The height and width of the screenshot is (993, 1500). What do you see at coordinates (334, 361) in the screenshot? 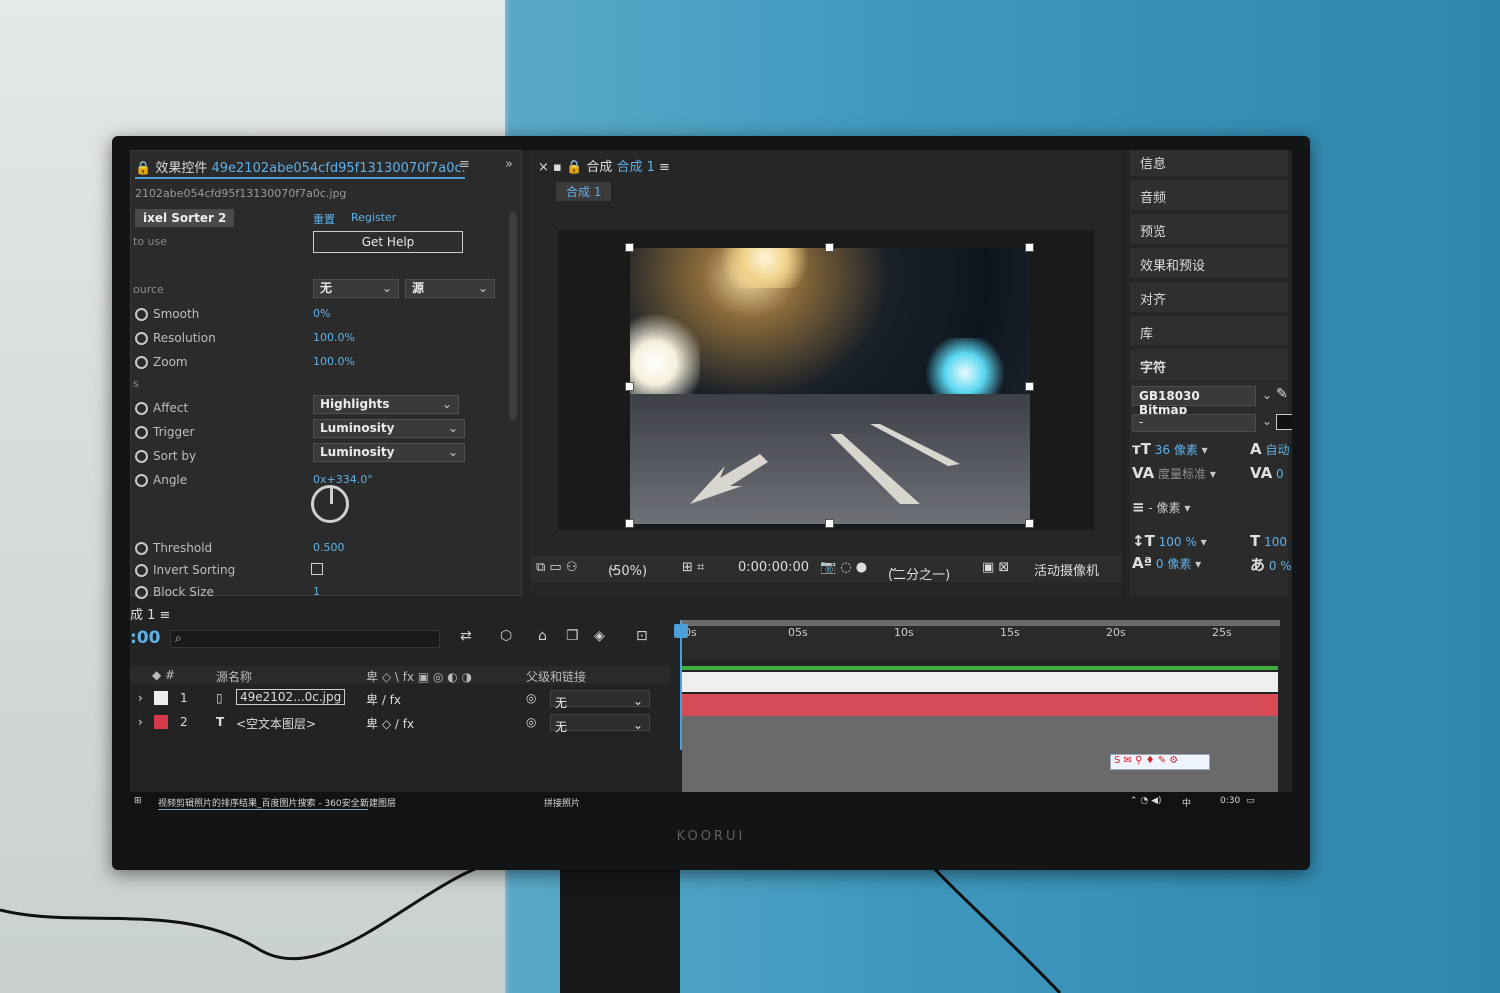
I see `zoom-value: 100.0%` at bounding box center [334, 361].